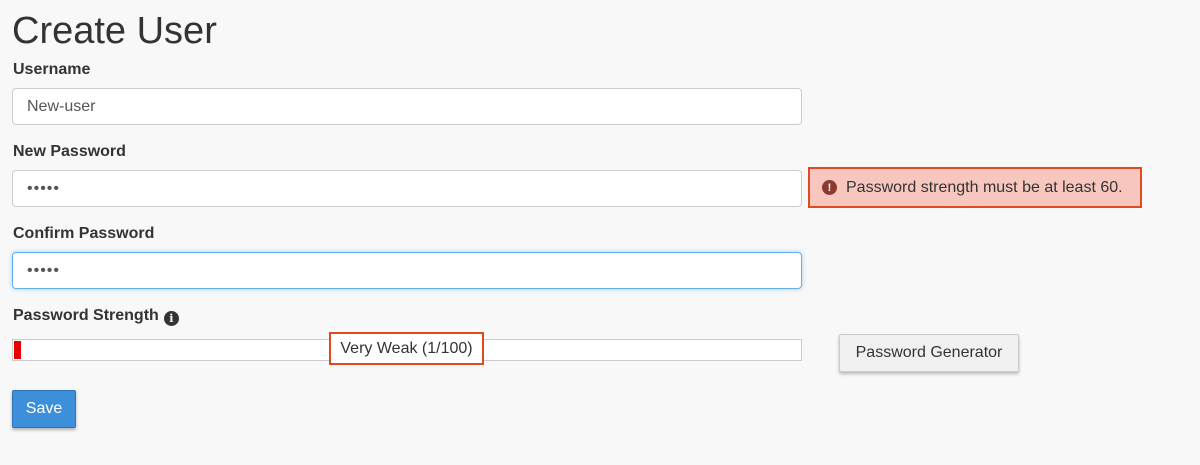  I want to click on password-generator-button: Password Generator, so click(929, 353).